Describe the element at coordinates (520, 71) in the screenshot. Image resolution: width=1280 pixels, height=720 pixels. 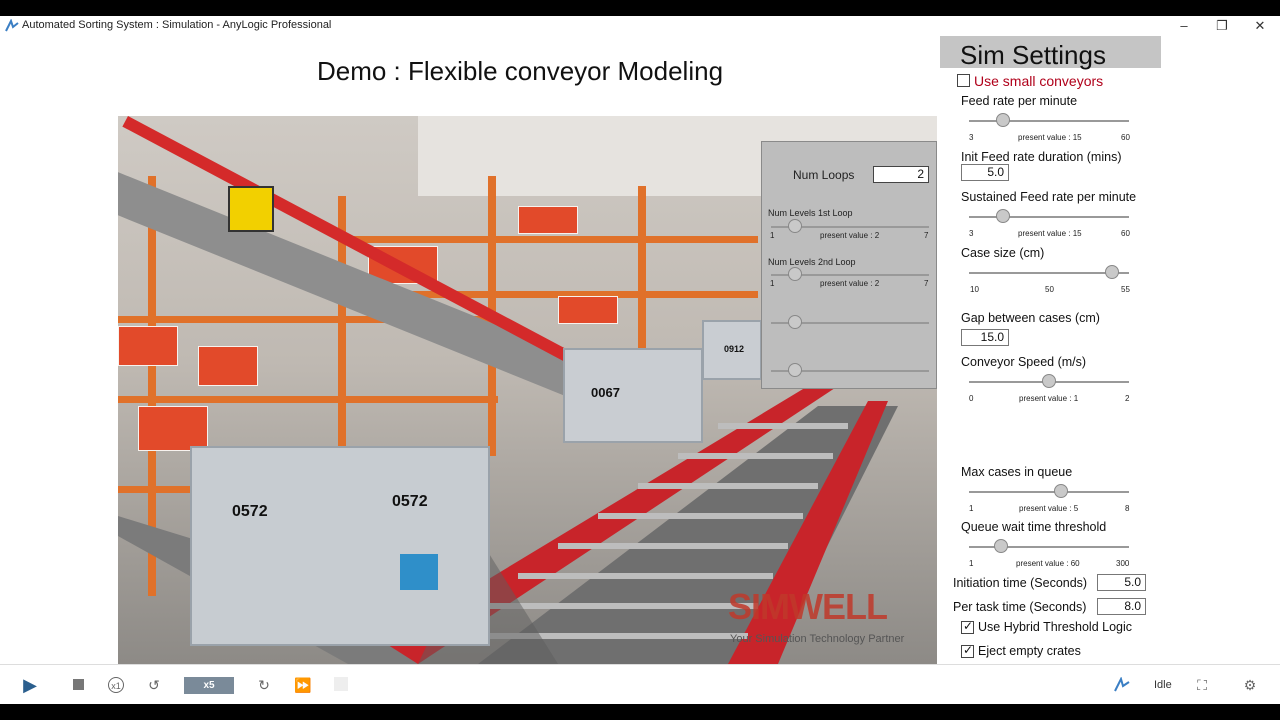
I see `demo-title: Demo : Flexible conveyor Modeling` at that location.